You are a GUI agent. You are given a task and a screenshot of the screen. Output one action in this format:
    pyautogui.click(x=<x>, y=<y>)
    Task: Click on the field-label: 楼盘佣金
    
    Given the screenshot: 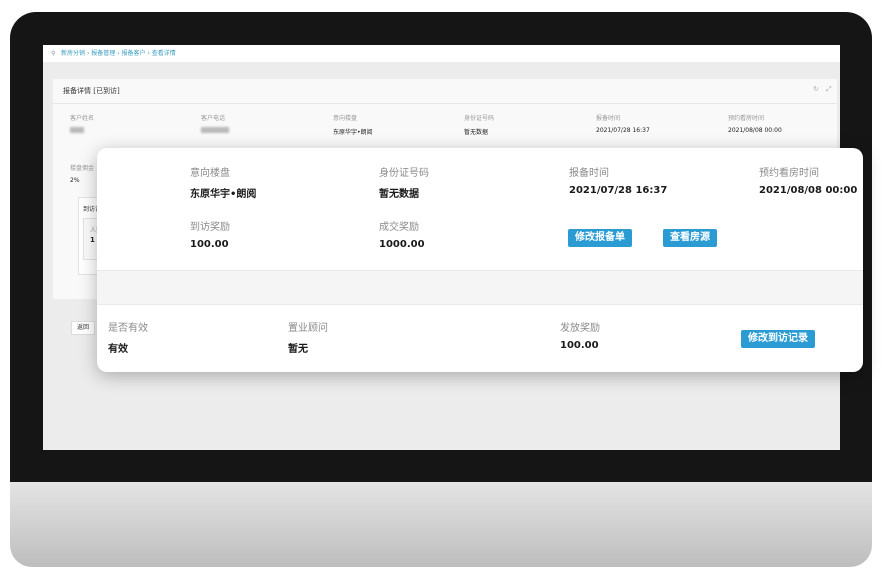 What is the action you would take?
    pyautogui.click(x=82, y=168)
    